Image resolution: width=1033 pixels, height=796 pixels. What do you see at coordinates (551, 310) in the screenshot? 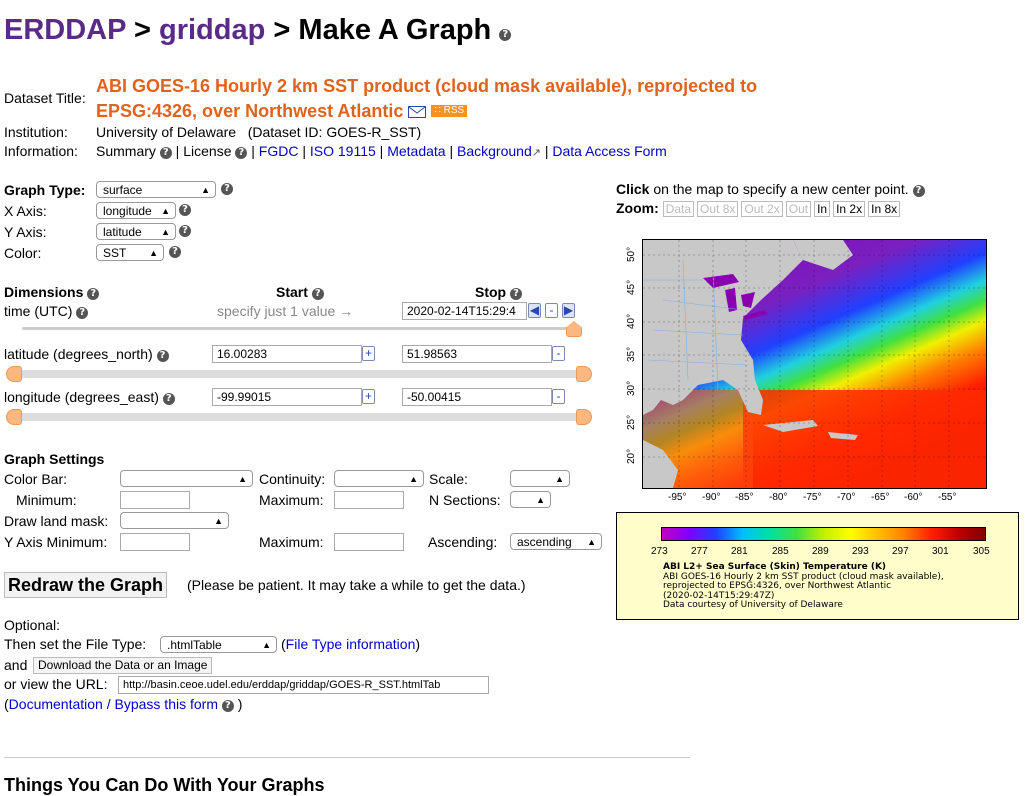
I see `time-minus-button: -` at bounding box center [551, 310].